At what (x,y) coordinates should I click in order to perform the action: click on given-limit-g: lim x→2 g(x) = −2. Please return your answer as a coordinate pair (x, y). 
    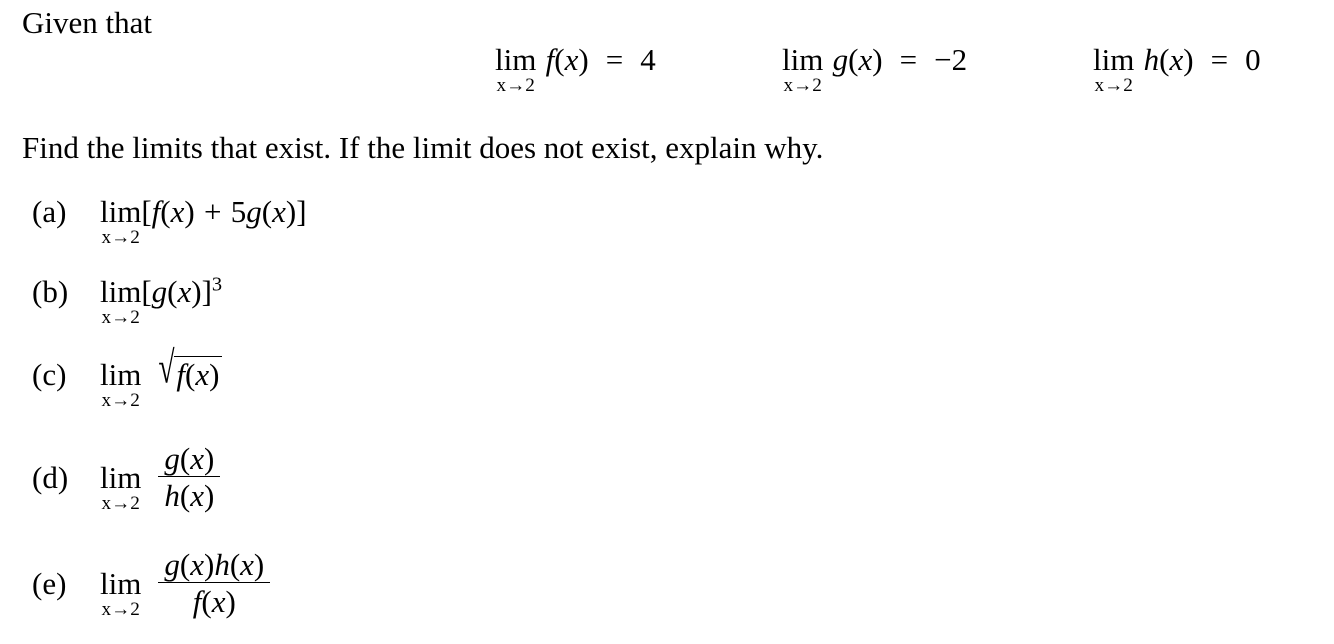
    Looking at the image, I should click on (875, 69).